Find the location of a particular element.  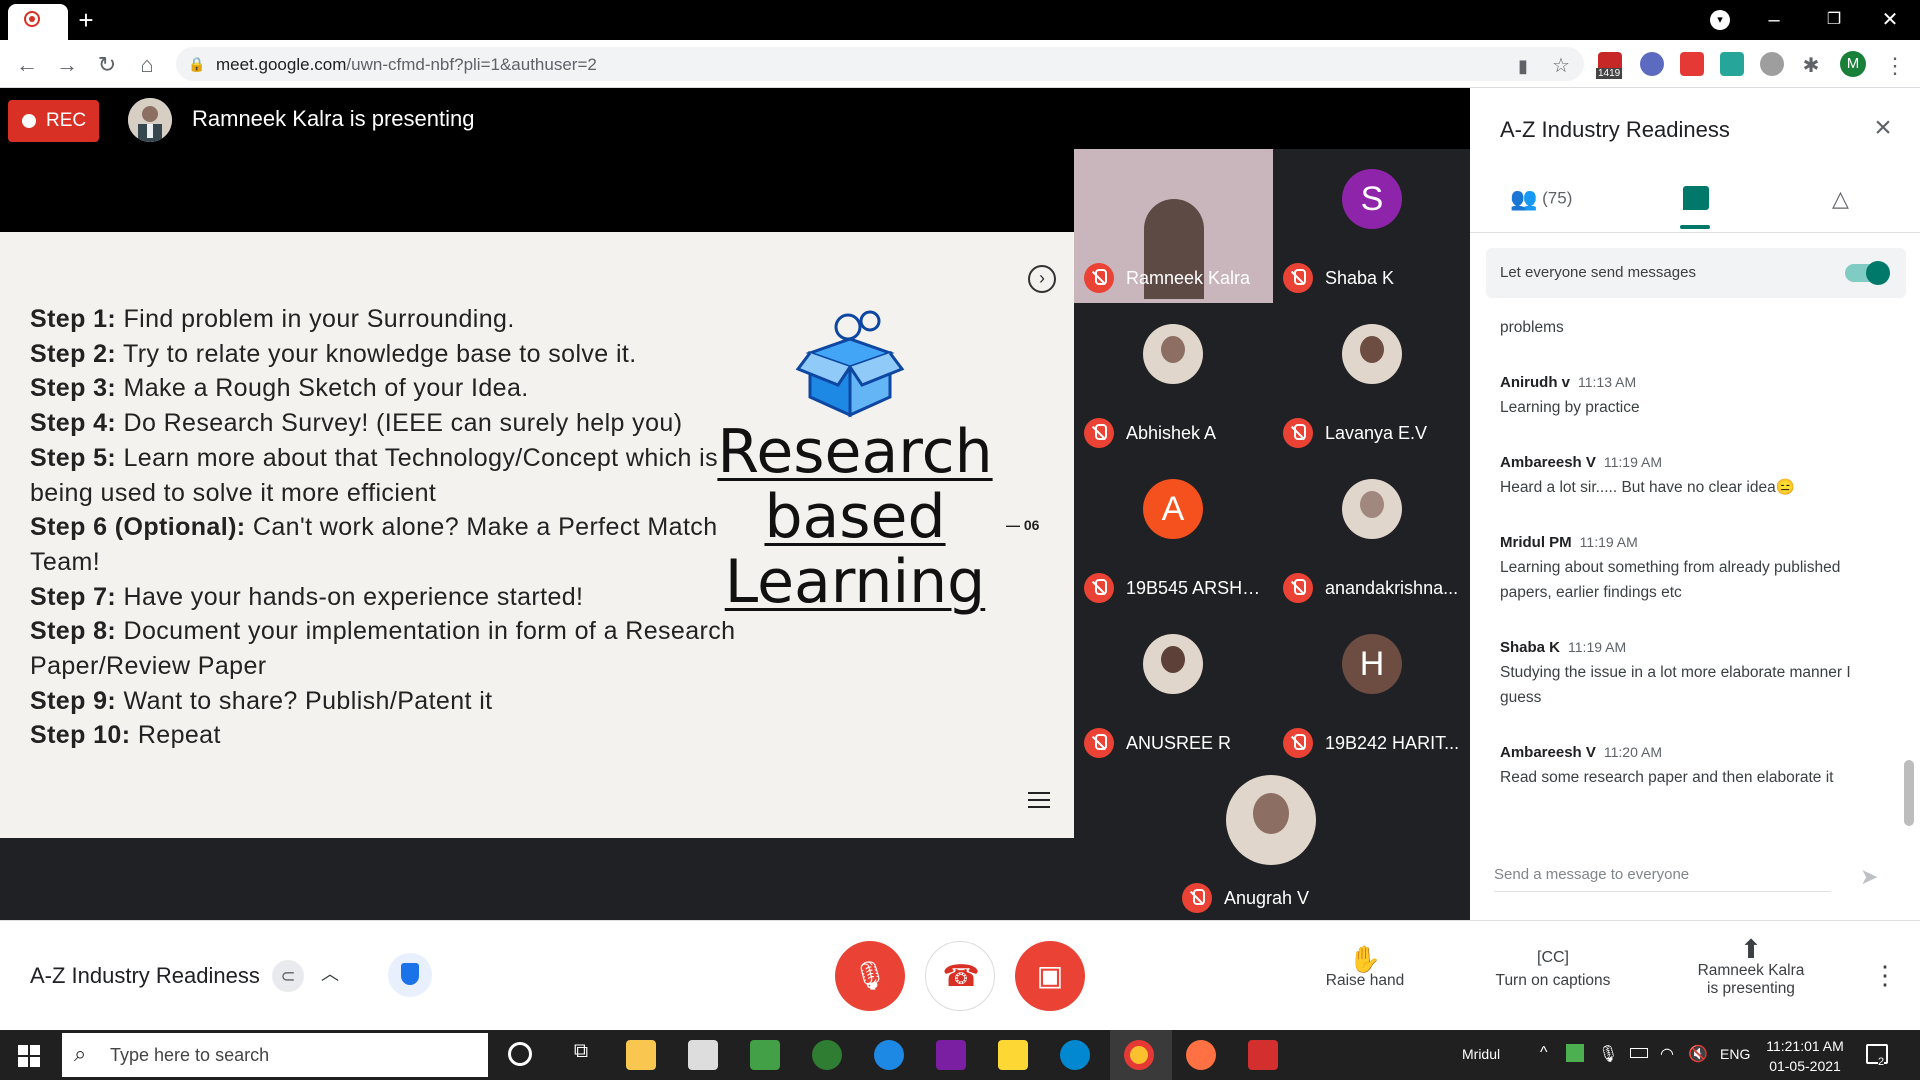

battery-icon is located at coordinates (1639, 1053).